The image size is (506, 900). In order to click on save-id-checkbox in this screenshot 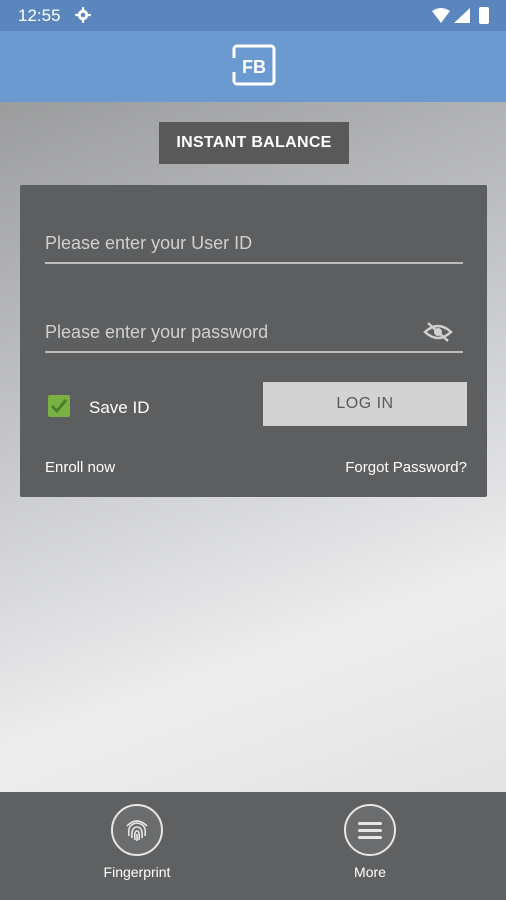, I will do `click(59, 406)`.